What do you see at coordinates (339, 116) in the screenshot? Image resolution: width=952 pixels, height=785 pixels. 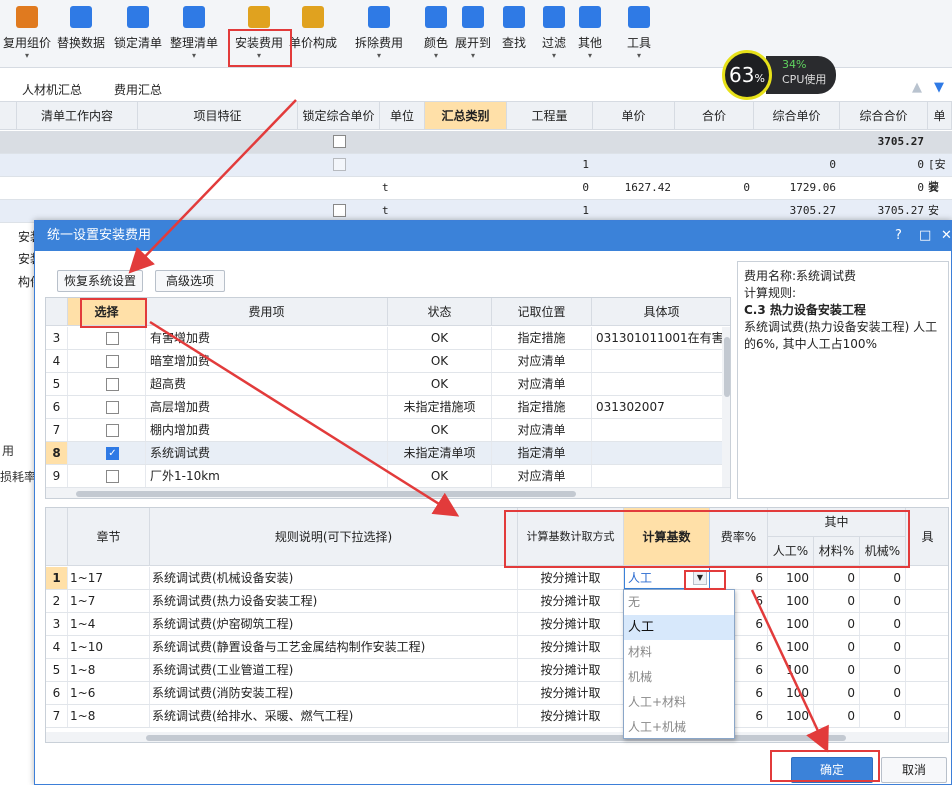 I see `col-header-locked-price: 锁定综合单价` at bounding box center [339, 116].